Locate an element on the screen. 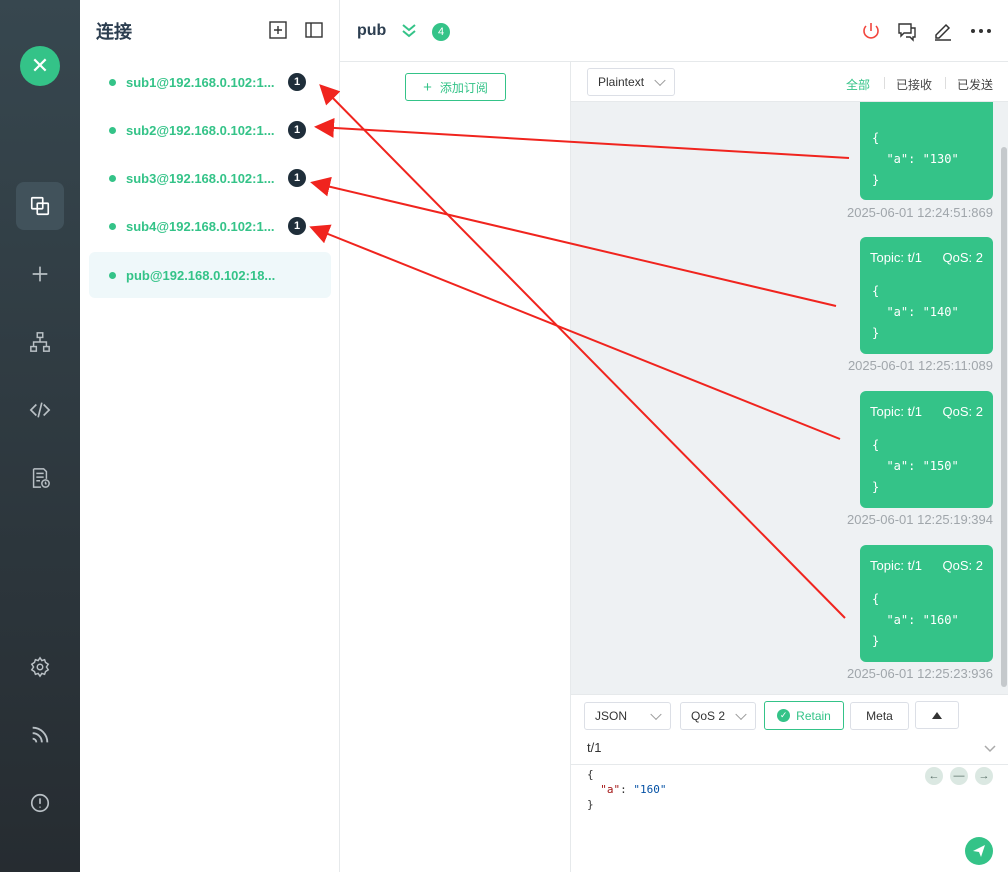 The width and height of the screenshot is (1008, 872). connections-title: 连接 is located at coordinates (114, 32).